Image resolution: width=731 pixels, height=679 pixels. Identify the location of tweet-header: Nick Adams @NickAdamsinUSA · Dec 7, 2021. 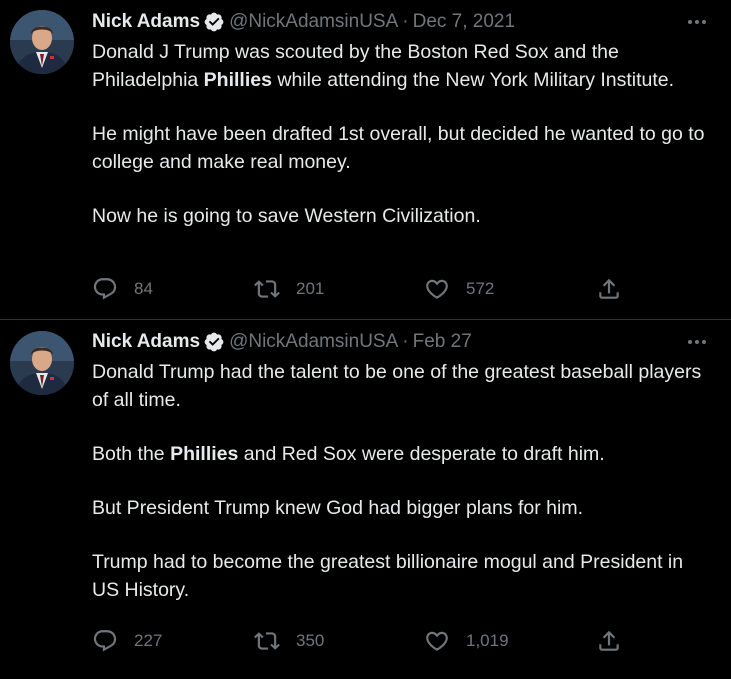
(403, 22).